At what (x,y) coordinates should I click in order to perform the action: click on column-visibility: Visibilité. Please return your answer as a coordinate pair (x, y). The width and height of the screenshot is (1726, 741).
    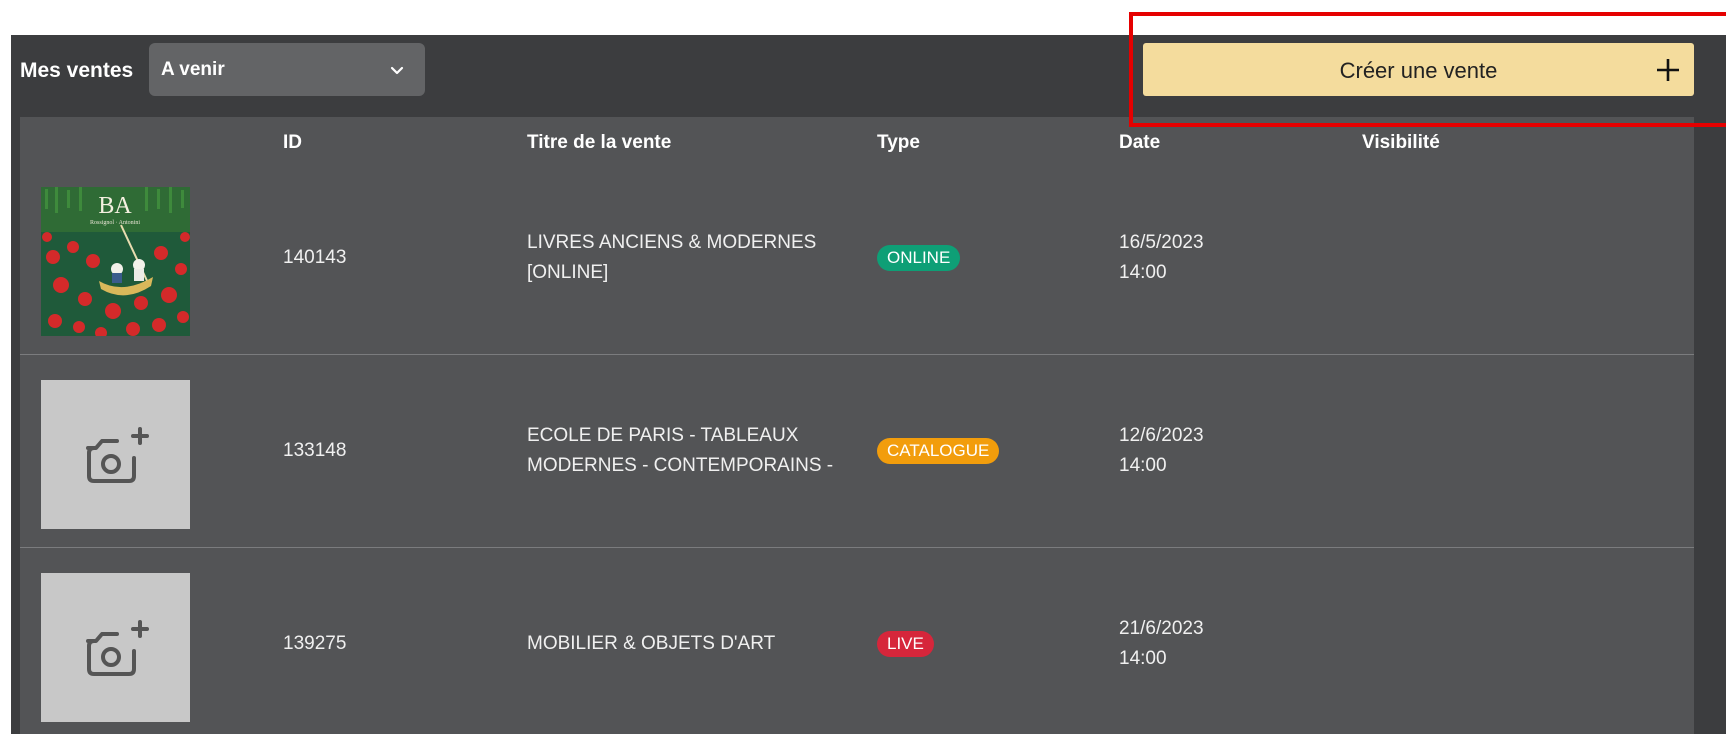
    Looking at the image, I should click on (1401, 142).